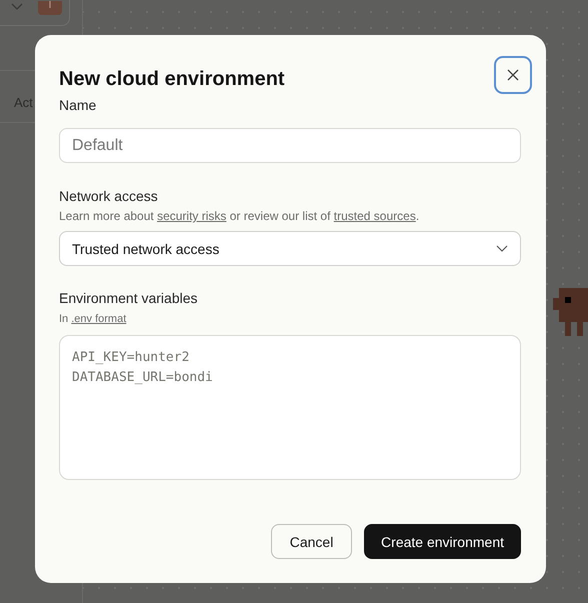  What do you see at coordinates (311, 541) in the screenshot?
I see `cancel-button: Cancel` at bounding box center [311, 541].